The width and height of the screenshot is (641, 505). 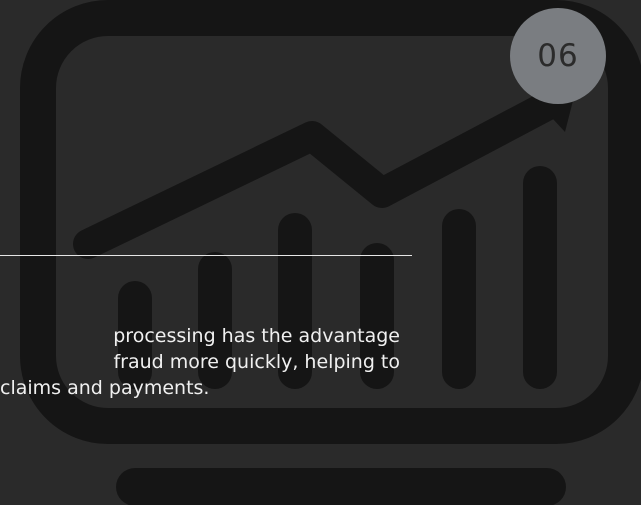 I want to click on step-number: 06, so click(x=558, y=56).